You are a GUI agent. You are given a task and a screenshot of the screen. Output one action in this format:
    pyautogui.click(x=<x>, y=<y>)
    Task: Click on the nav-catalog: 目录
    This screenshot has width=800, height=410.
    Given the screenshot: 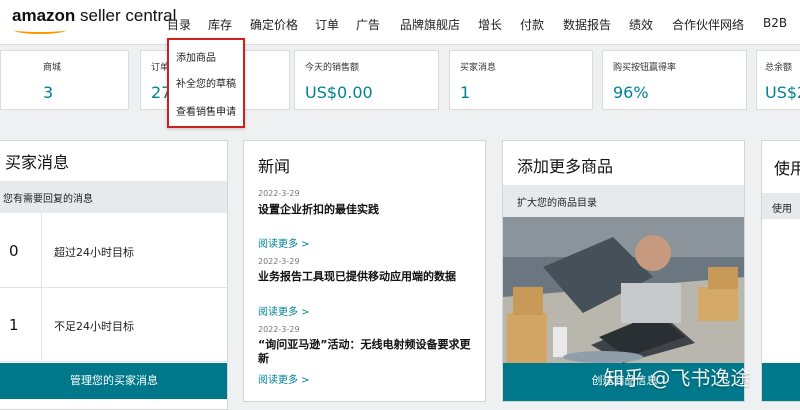 What is the action you would take?
    pyautogui.click(x=179, y=24)
    